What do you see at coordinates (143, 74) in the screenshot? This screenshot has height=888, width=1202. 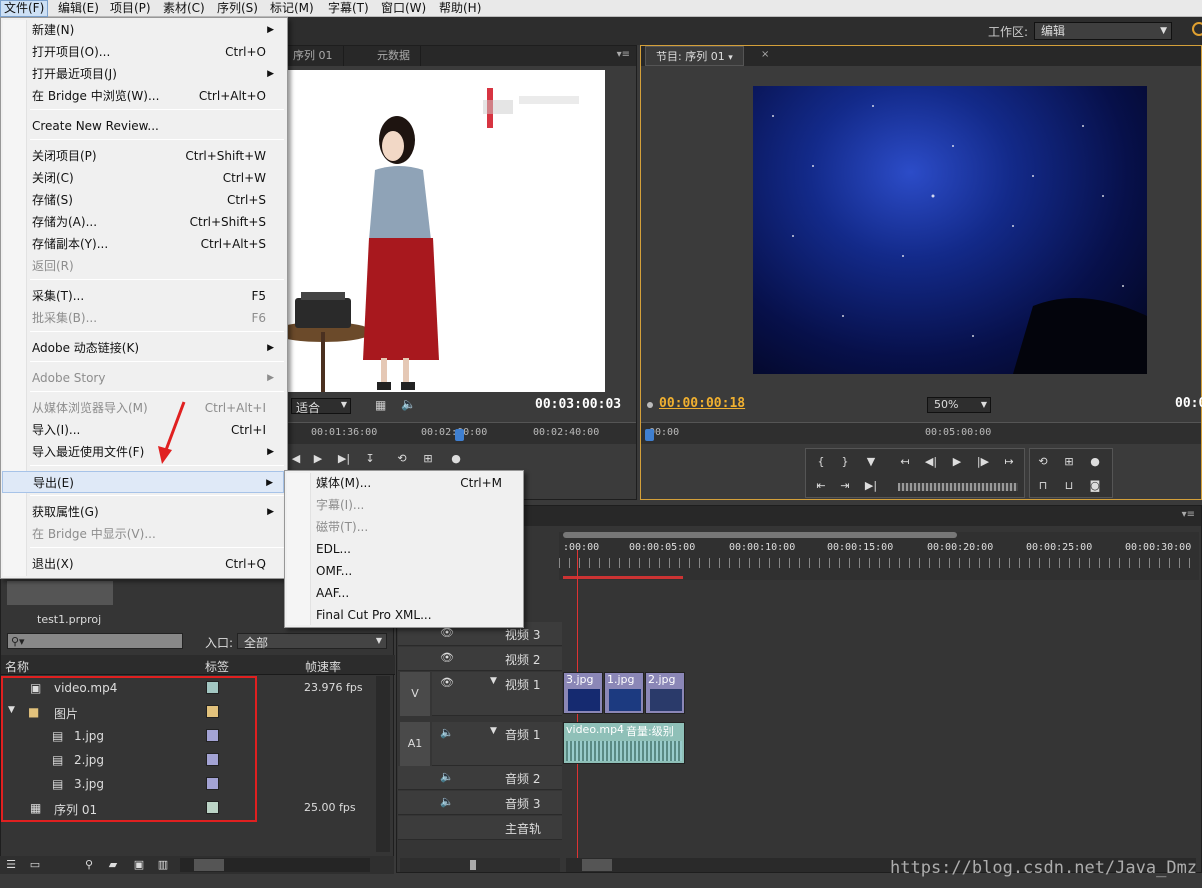 I see `menu-item: 打开最近项目(J) ▶` at bounding box center [143, 74].